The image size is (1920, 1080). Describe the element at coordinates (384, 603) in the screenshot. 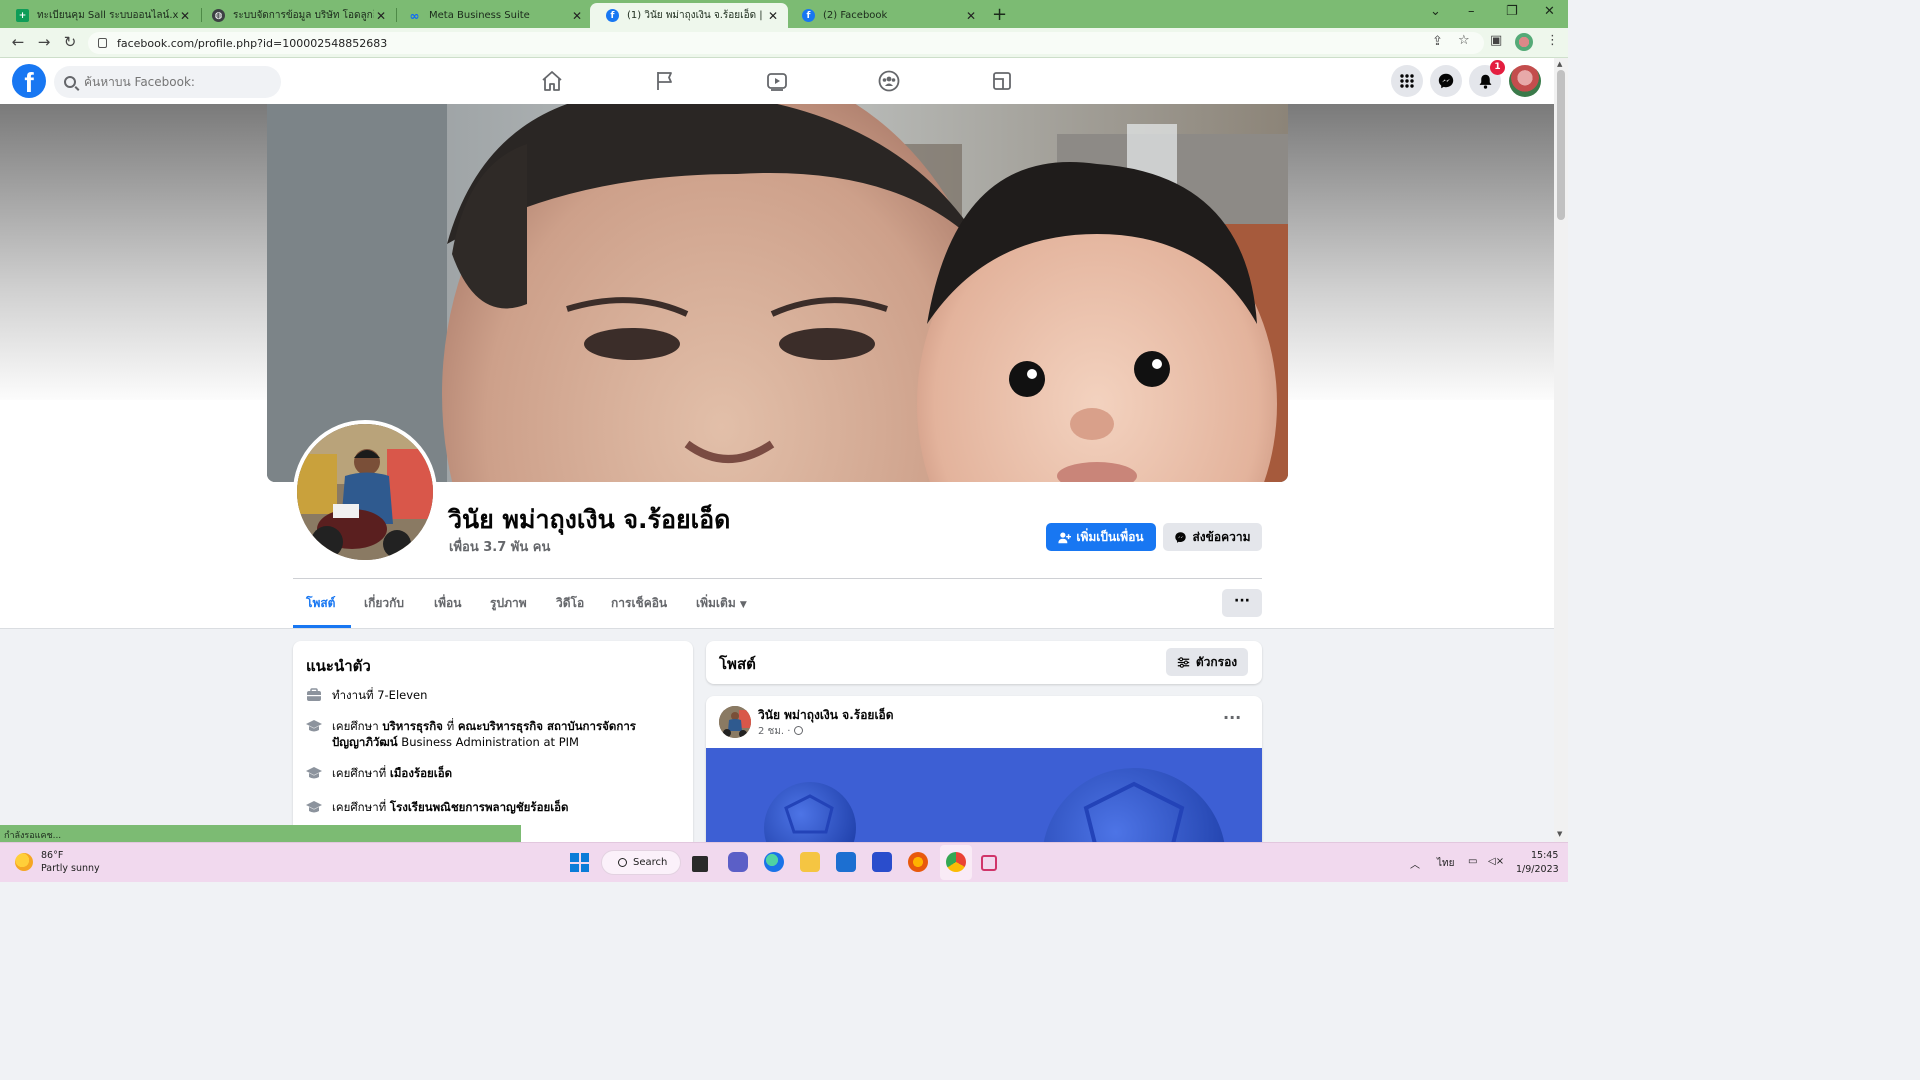

I see `tab-about: เกี่ยวกับ` at that location.